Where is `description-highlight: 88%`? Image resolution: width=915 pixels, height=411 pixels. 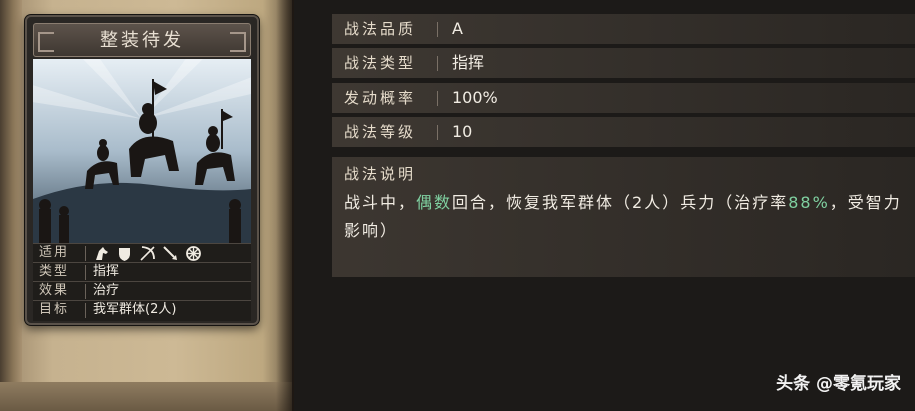
description-highlight: 88% is located at coordinates (809, 202).